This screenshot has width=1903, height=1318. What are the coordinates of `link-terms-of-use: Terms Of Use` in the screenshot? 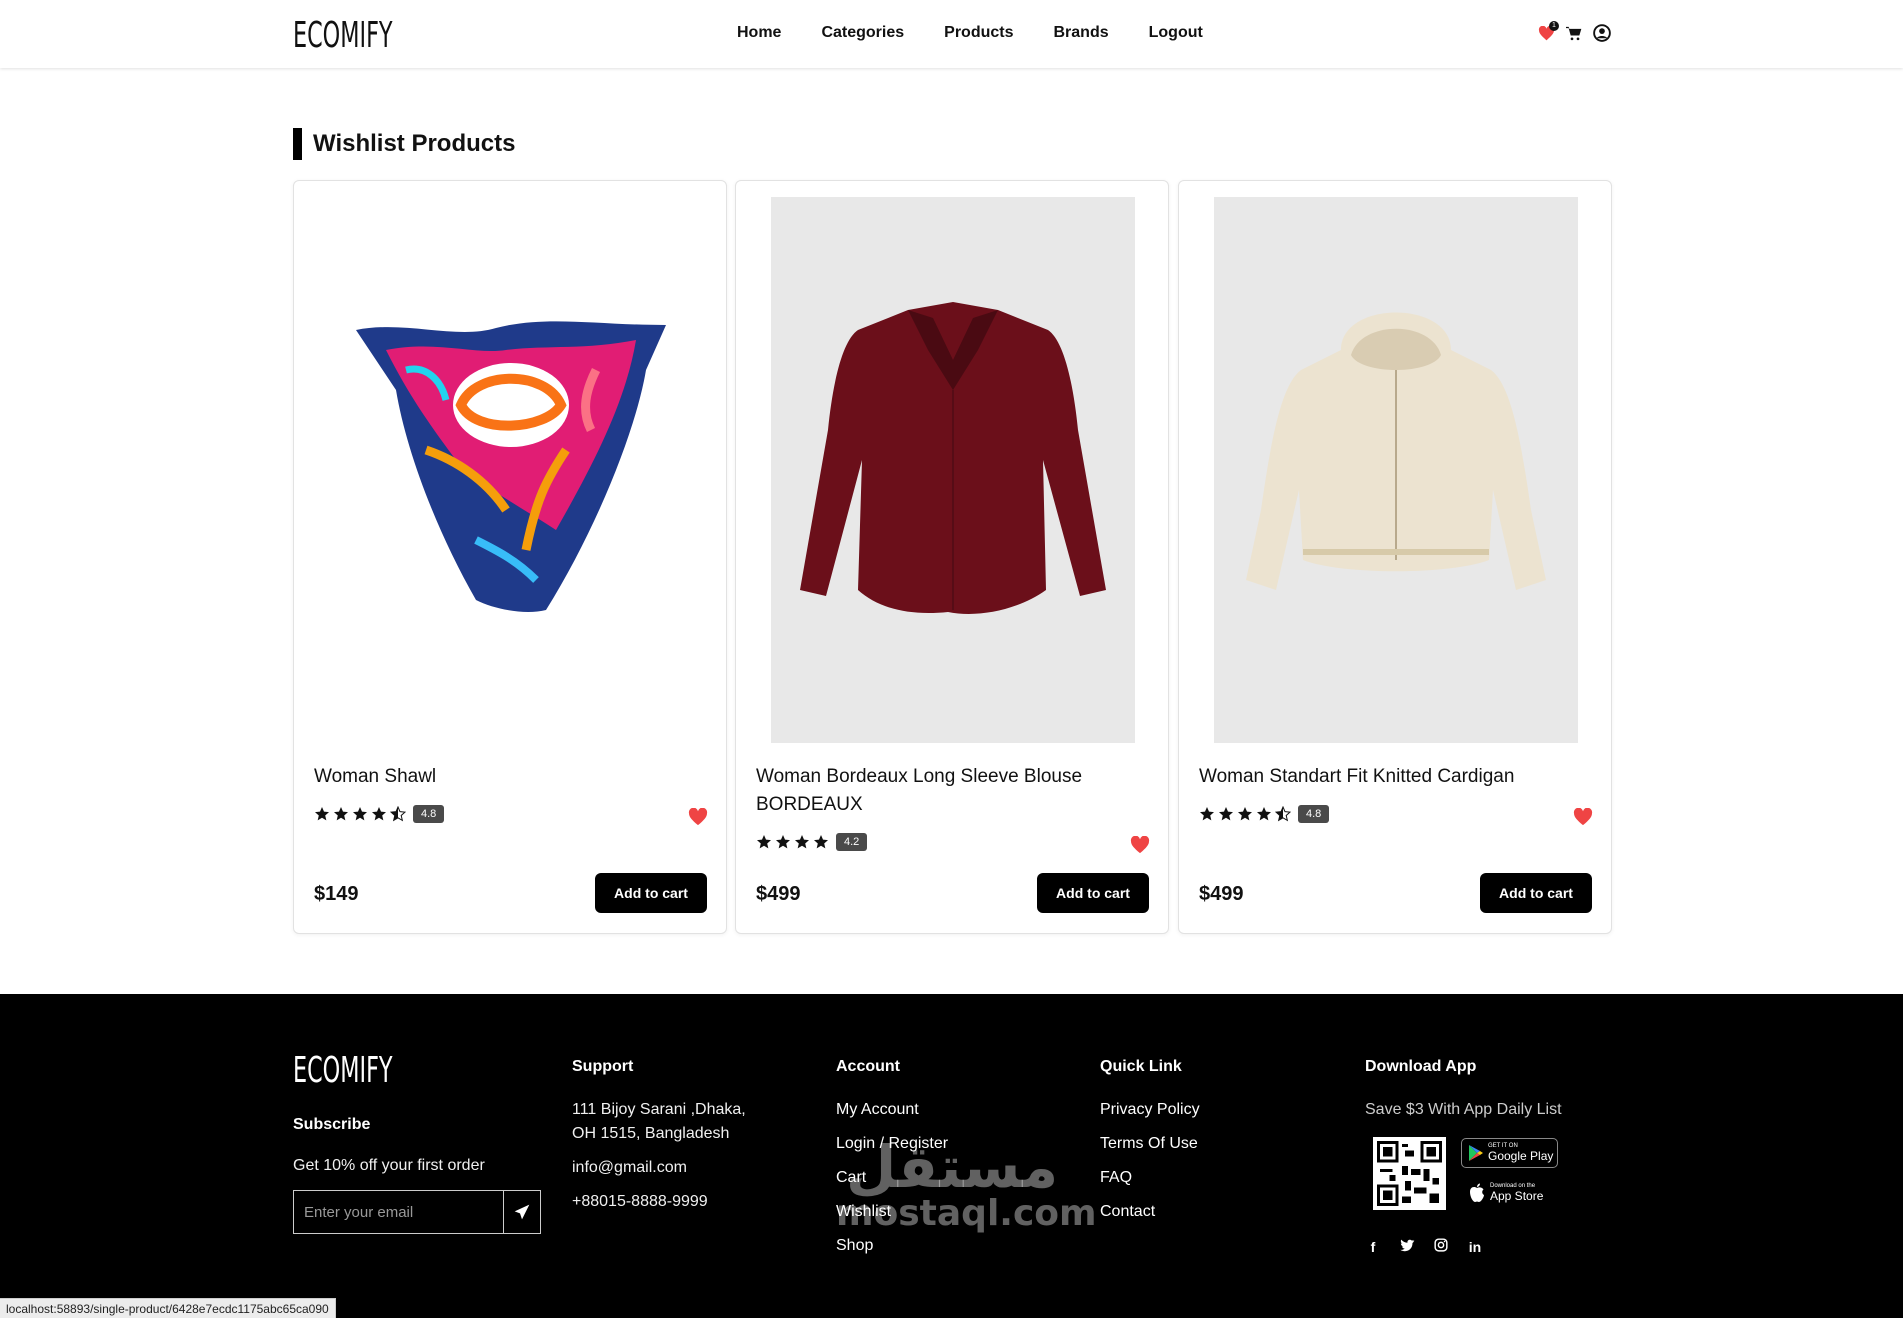 It's located at (1150, 1149).